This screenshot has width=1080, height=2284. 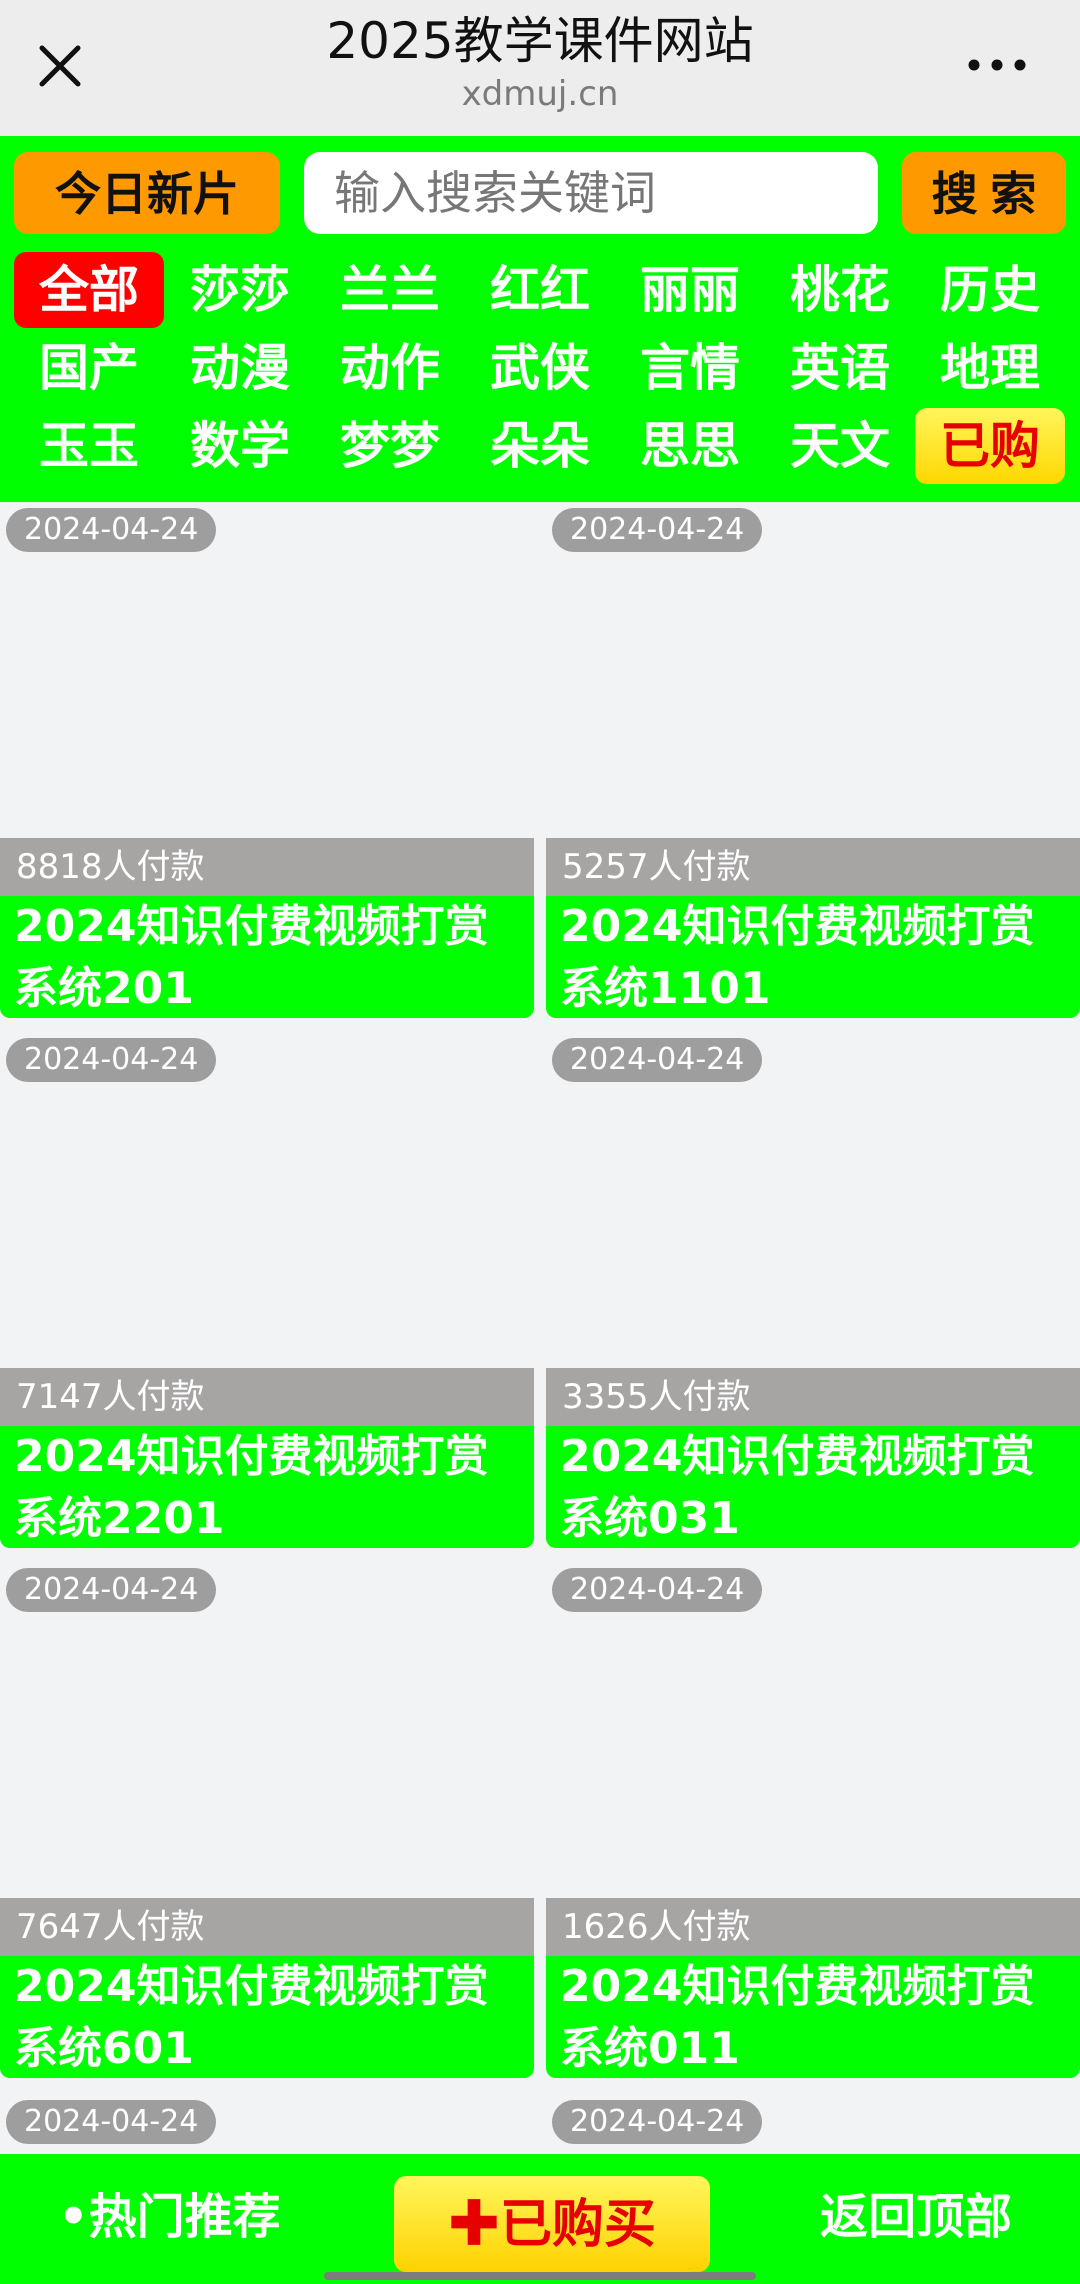 I want to click on top-navigation-bar: 2025教学课件网站 xdmuj.cn, so click(x=540, y=68).